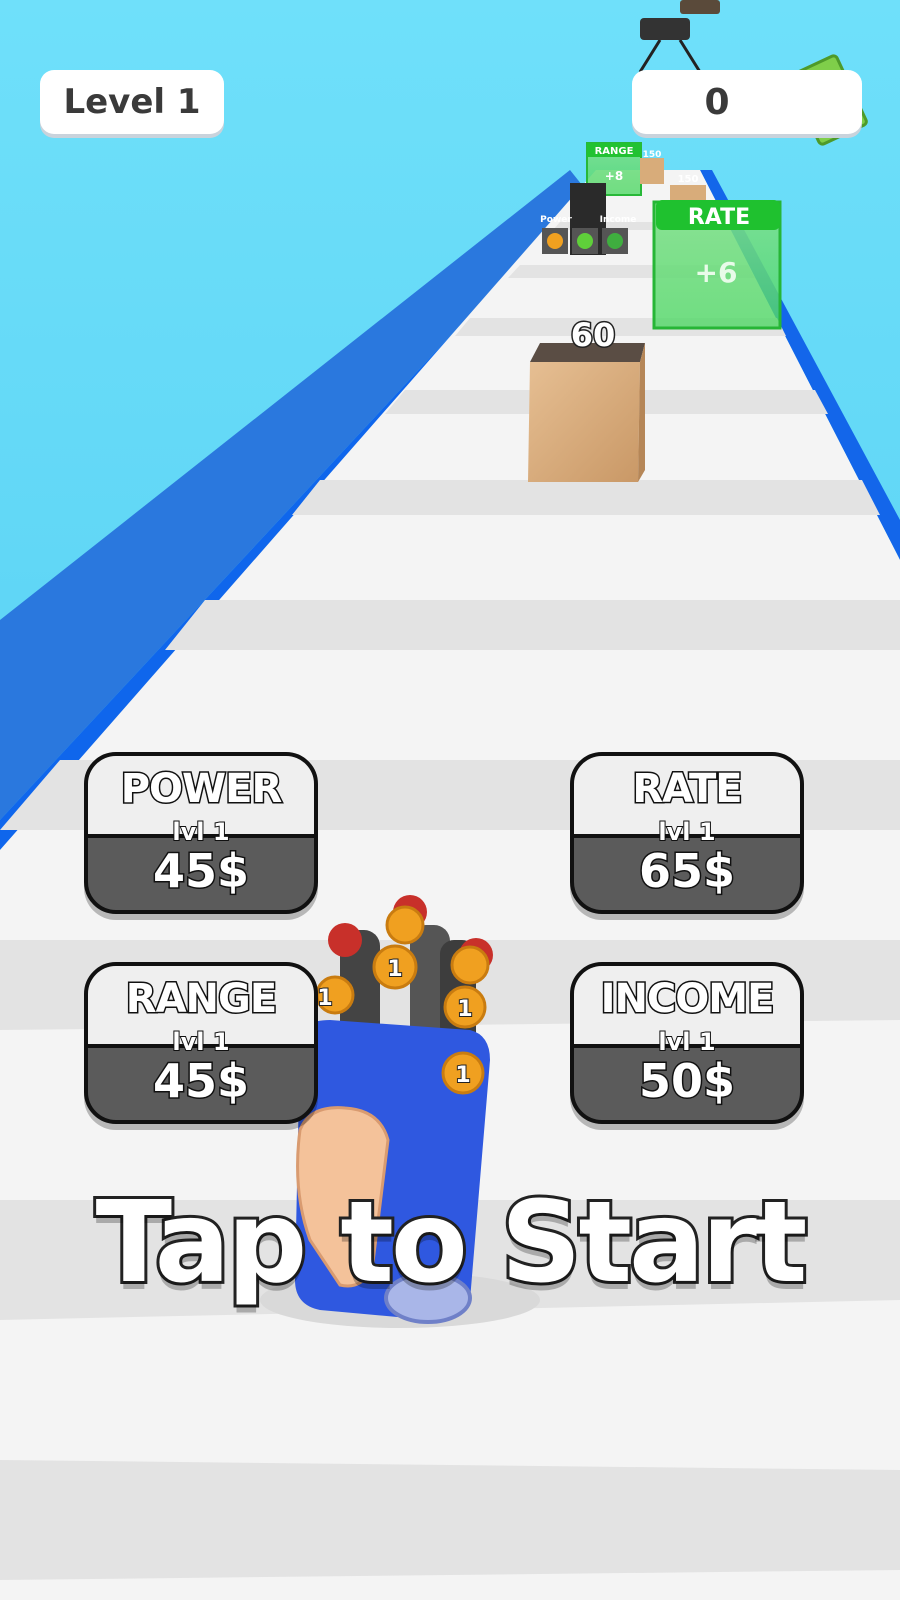  I want to click on rate-gate-bonus: +6, so click(716, 272).